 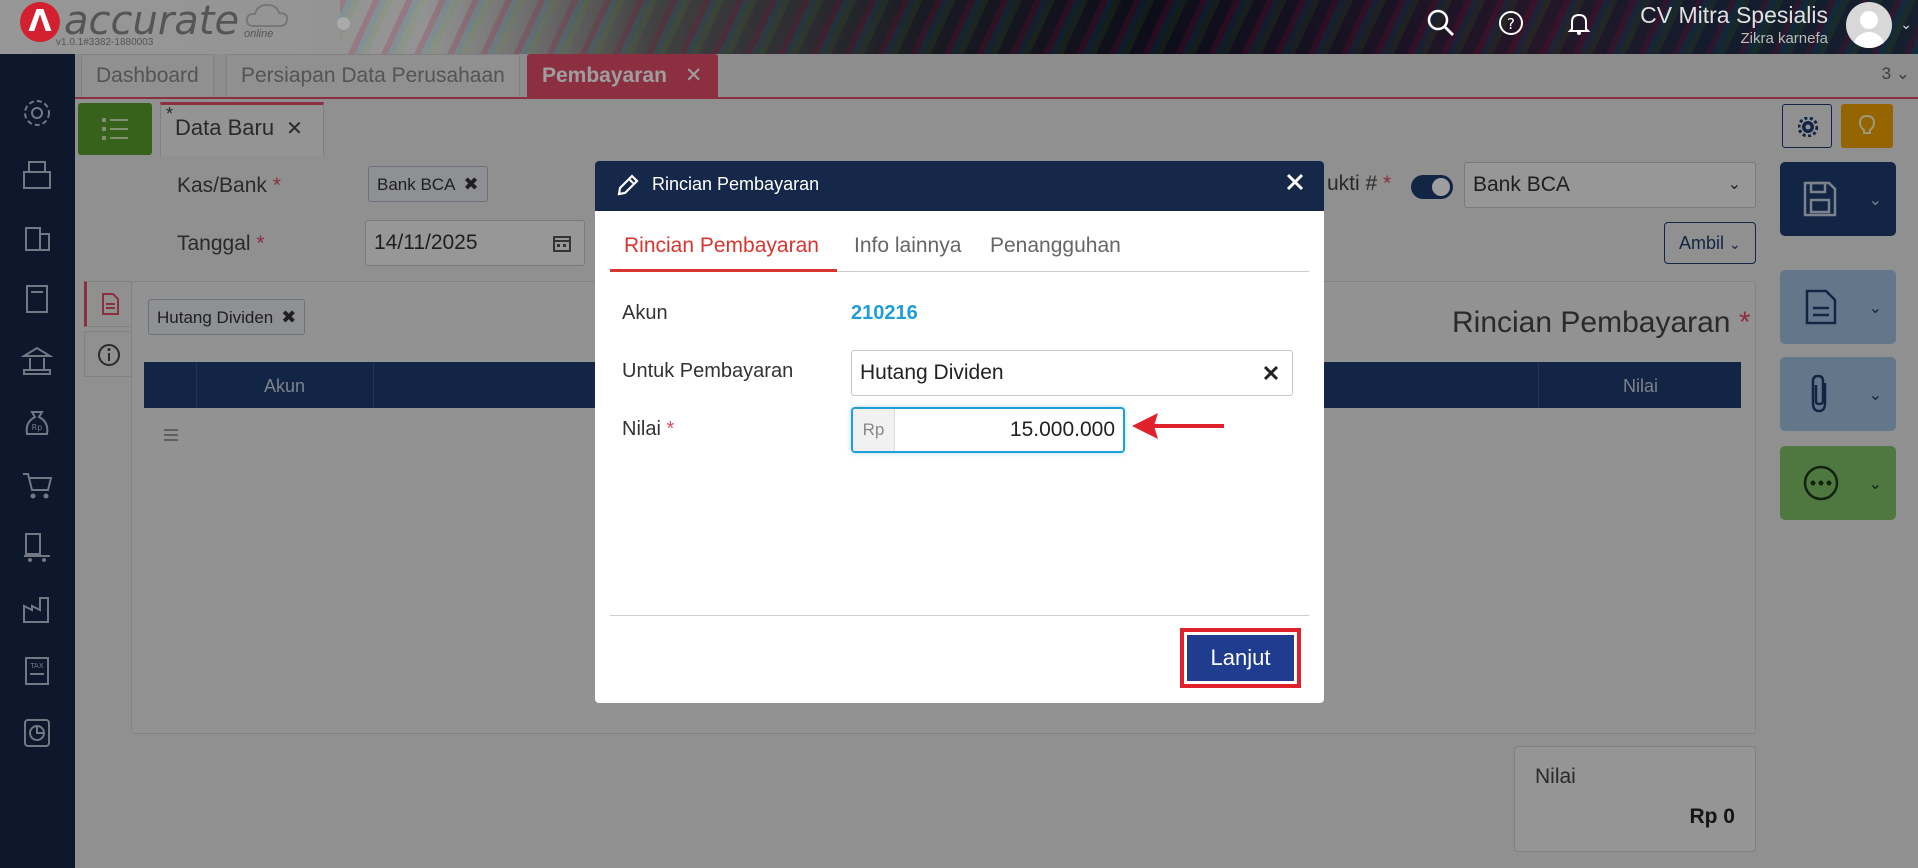 What do you see at coordinates (723, 249) in the screenshot?
I see `tab-rincian-pembayaran: Rincian Pembayaran` at bounding box center [723, 249].